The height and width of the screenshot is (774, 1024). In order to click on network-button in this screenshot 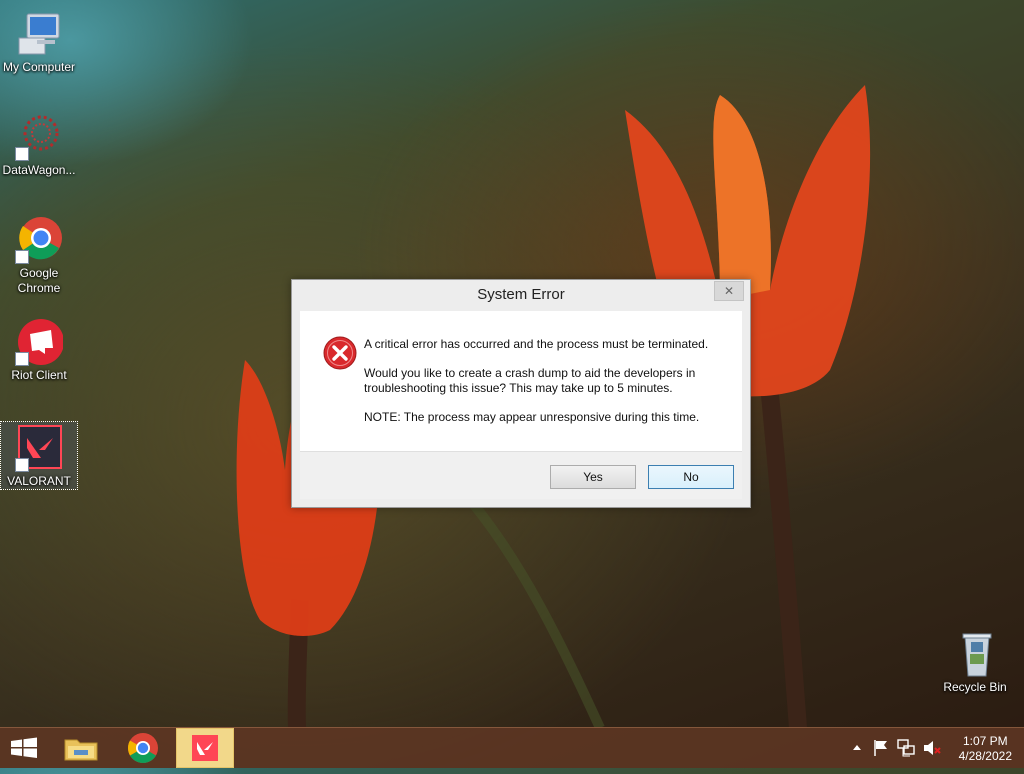, I will do `click(906, 748)`.